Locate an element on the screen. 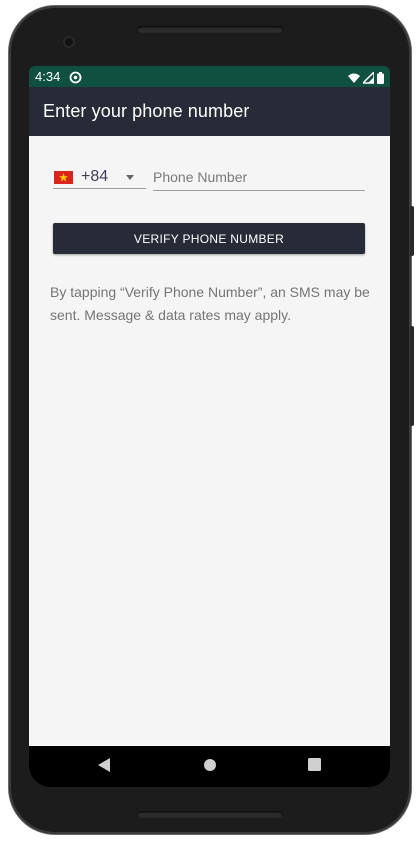 The height and width of the screenshot is (843, 419). volume-button is located at coordinates (412, 231).